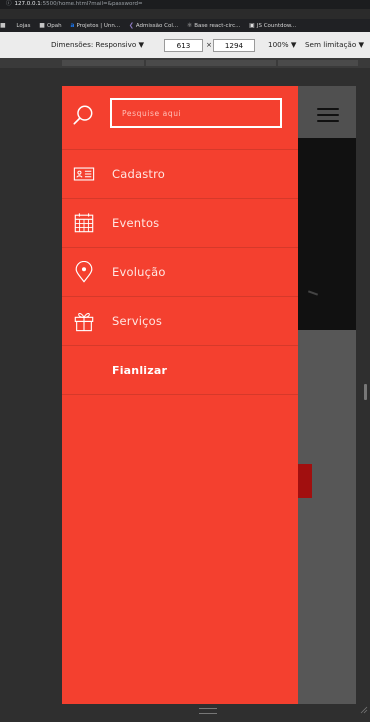 Image resolution: width=370 pixels, height=722 pixels. I want to click on viewport-width-input: 613, so click(183, 45).